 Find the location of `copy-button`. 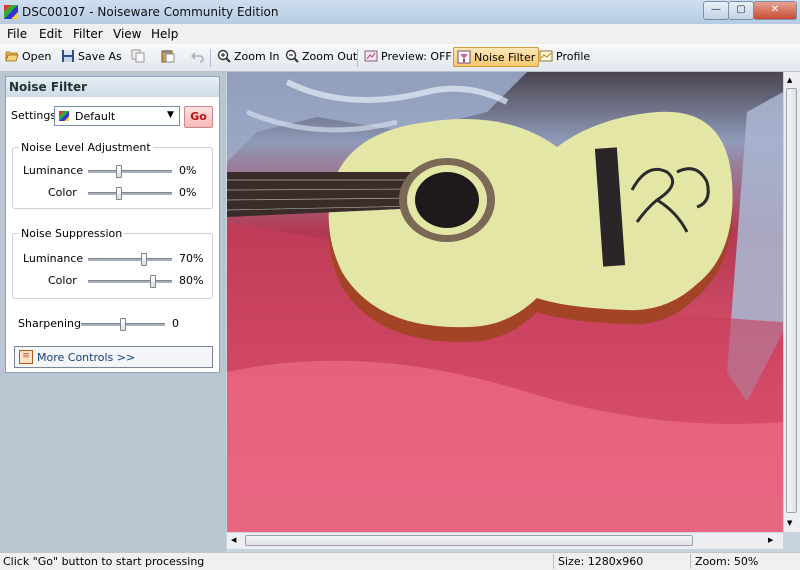

copy-button is located at coordinates (139, 57).